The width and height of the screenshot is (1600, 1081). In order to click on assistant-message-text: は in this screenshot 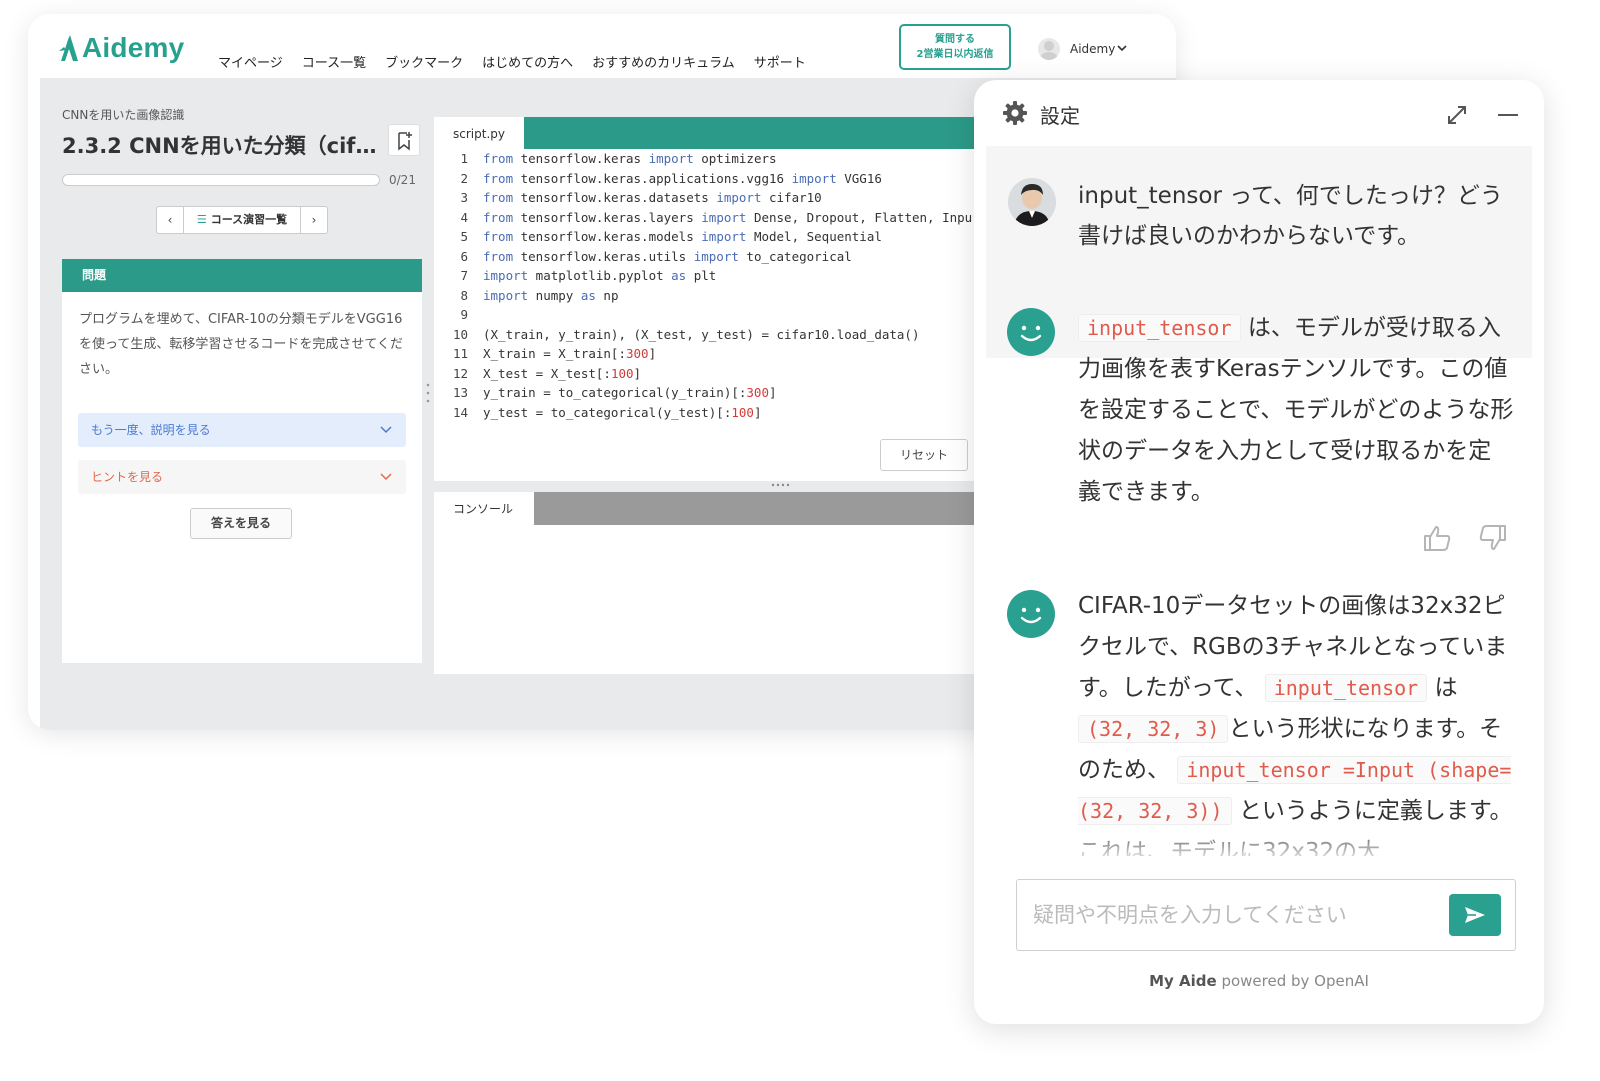, I will do `click(1446, 688)`.